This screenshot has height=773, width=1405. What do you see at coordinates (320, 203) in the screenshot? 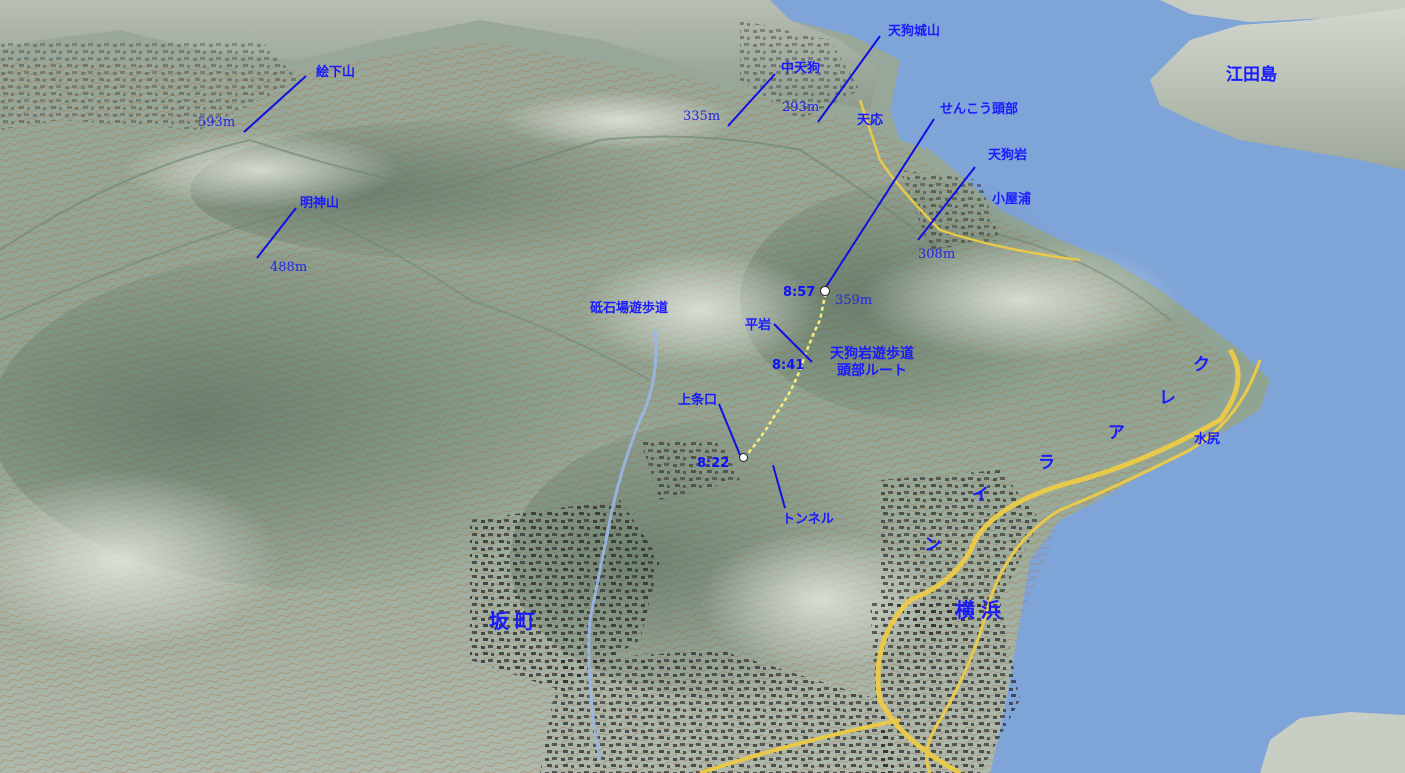
I see `label-myojinsan: 明神山` at bounding box center [320, 203].